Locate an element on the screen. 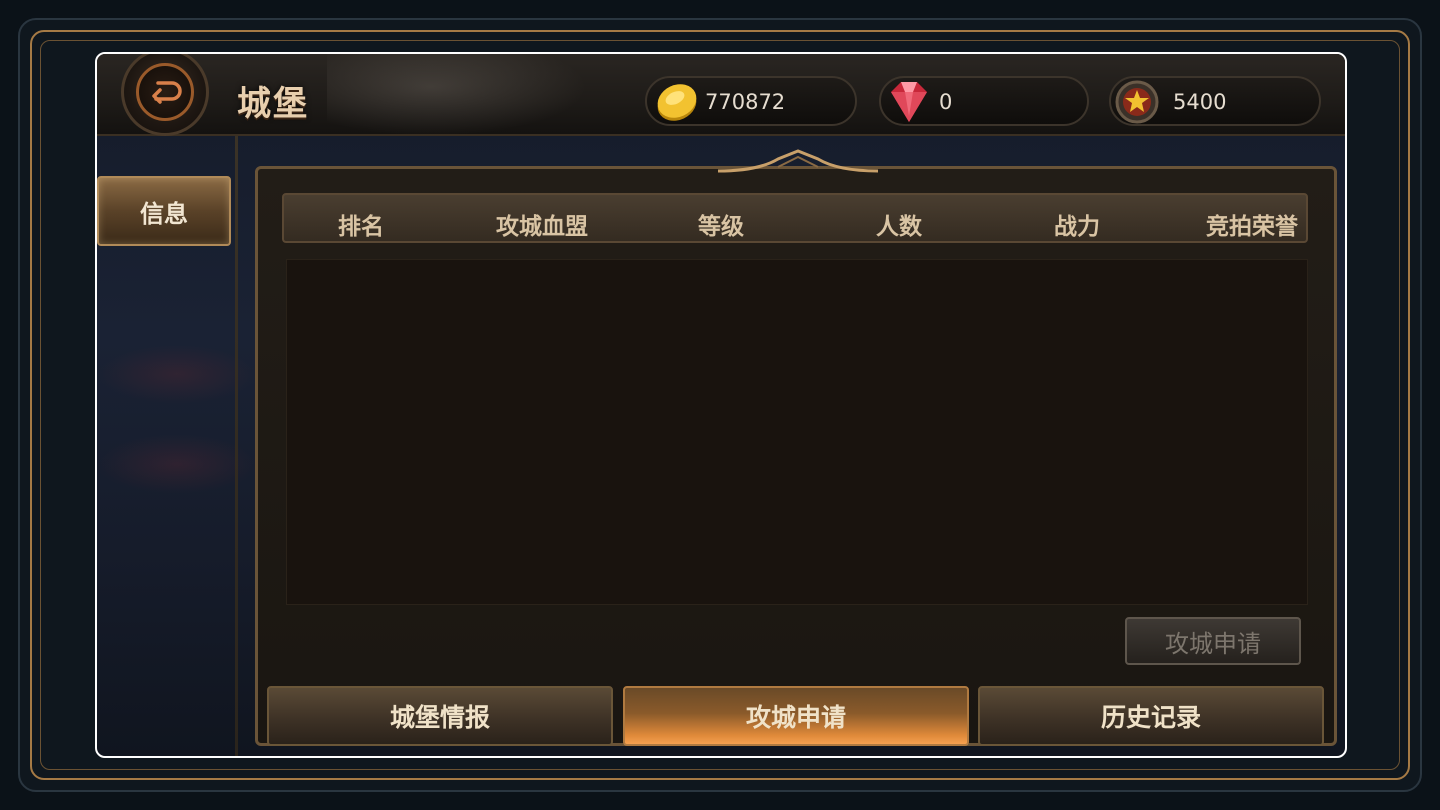 This screenshot has height=810, width=1440. honor-value: 5400 is located at coordinates (1200, 102).